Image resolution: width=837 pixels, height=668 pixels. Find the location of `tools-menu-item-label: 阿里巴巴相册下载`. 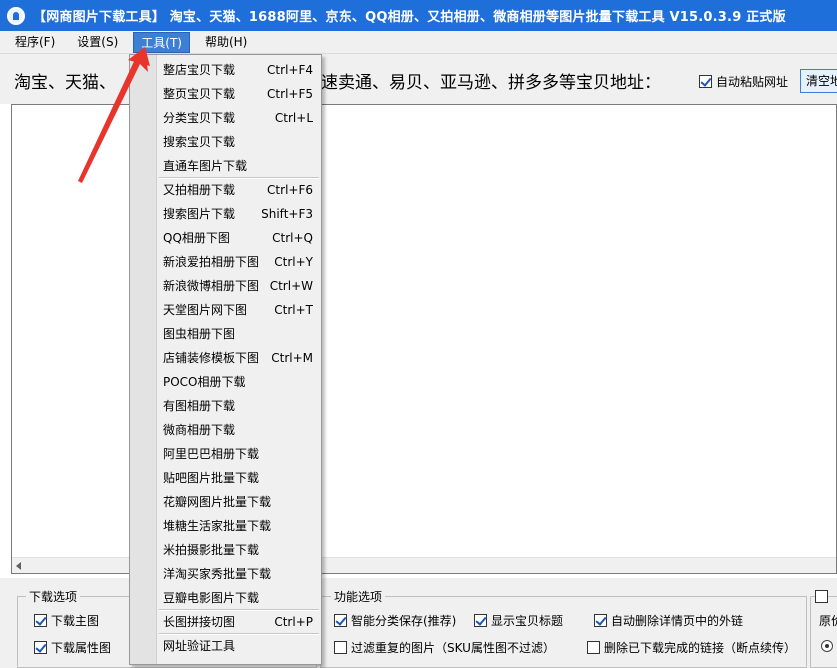

tools-menu-item-label: 阿里巴巴相册下载 is located at coordinates (211, 454).